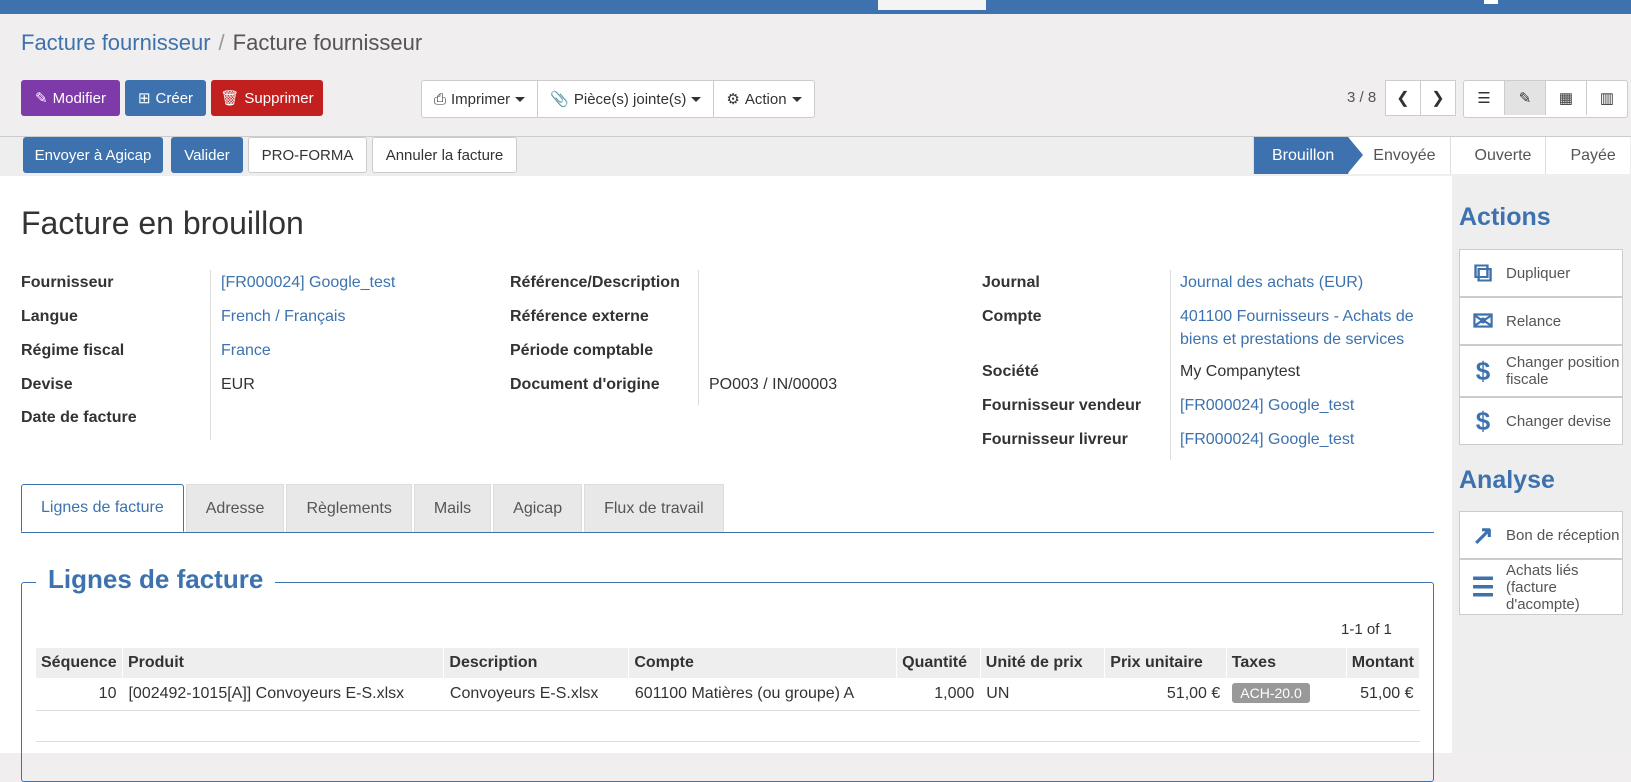  What do you see at coordinates (267, 98) in the screenshot?
I see `delete-button: 🗑 Supprimer` at bounding box center [267, 98].